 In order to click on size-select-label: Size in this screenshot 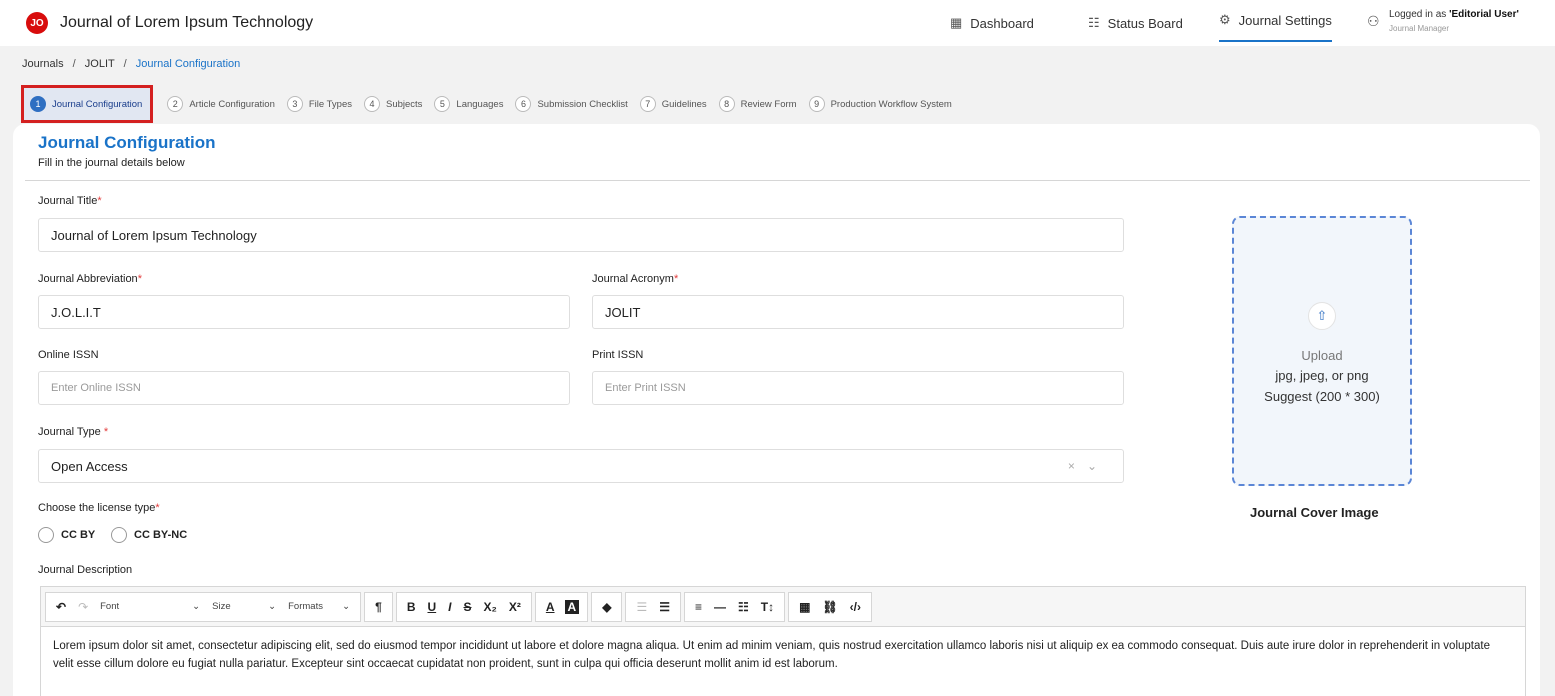, I will do `click(221, 606)`.